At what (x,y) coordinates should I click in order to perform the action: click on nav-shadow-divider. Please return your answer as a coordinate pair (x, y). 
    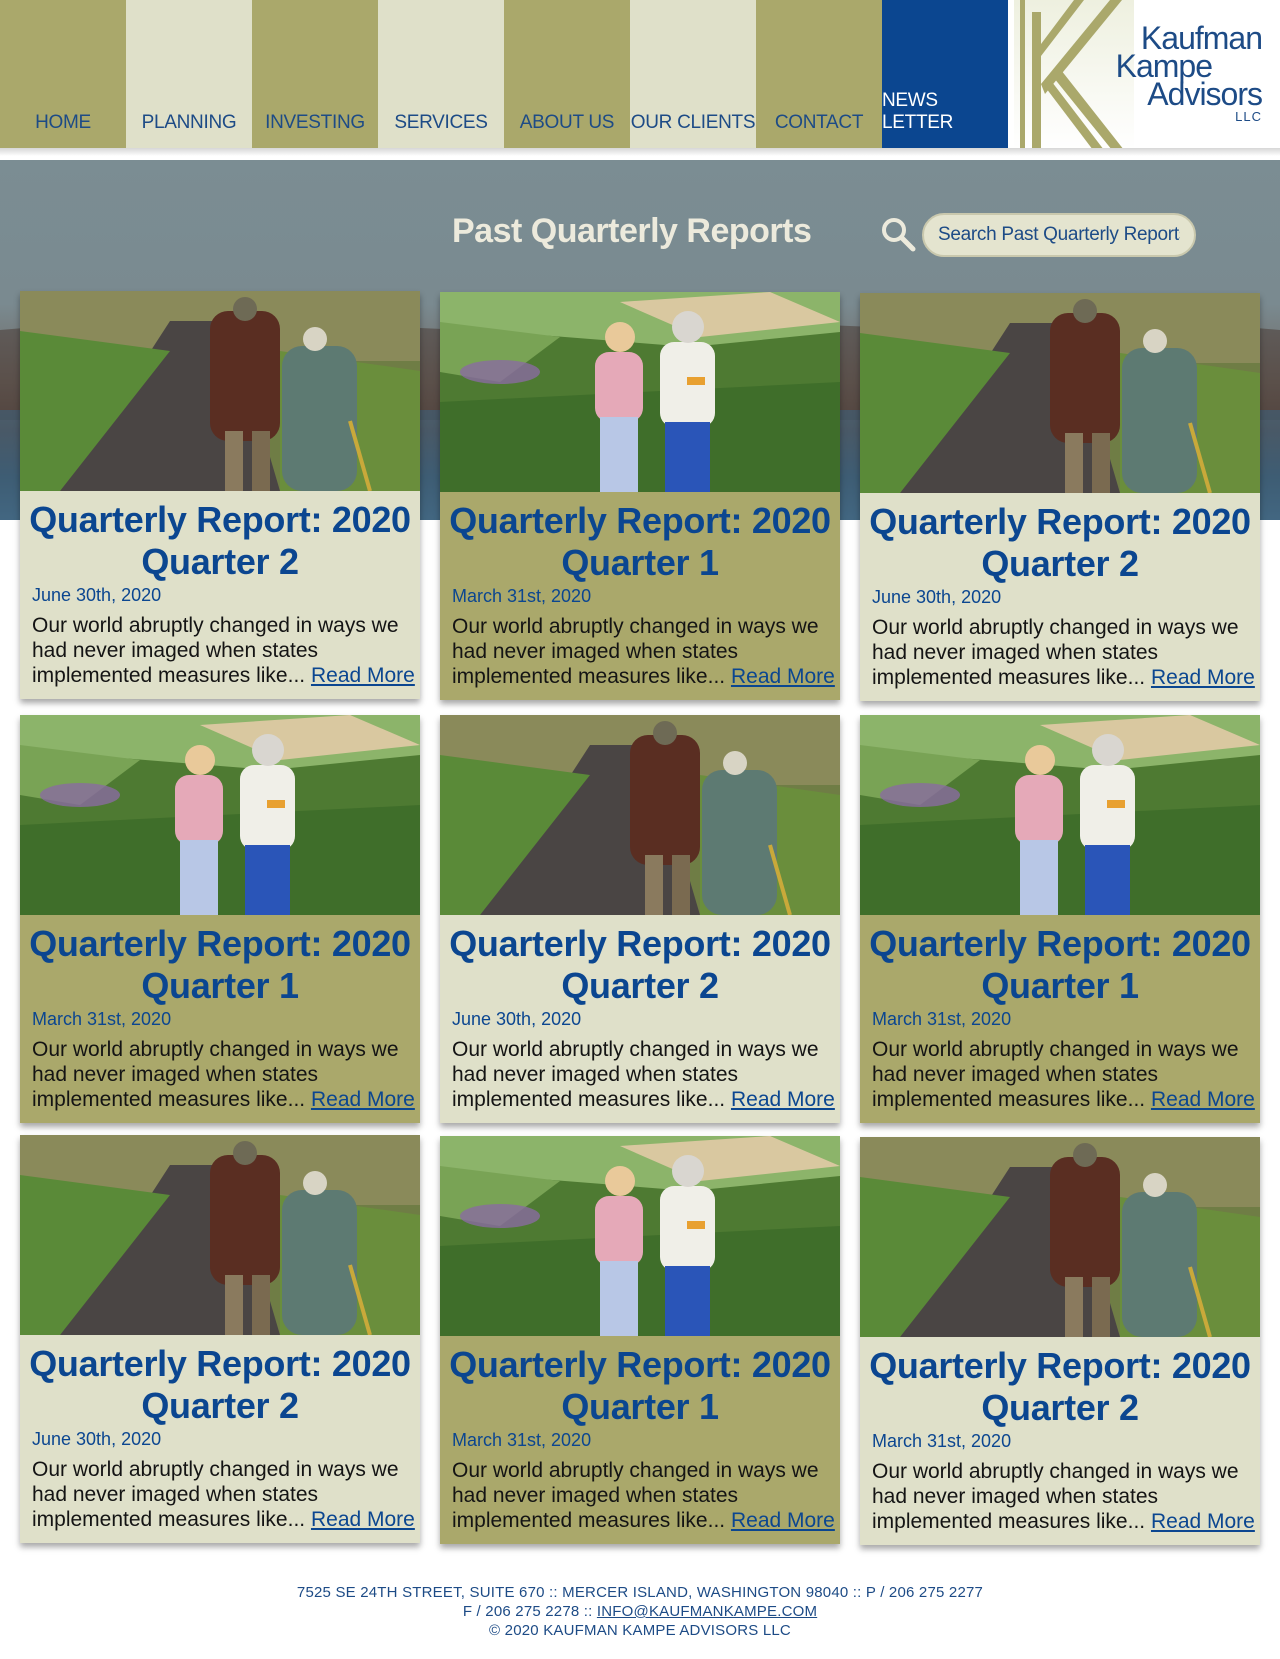
    Looking at the image, I should click on (640, 152).